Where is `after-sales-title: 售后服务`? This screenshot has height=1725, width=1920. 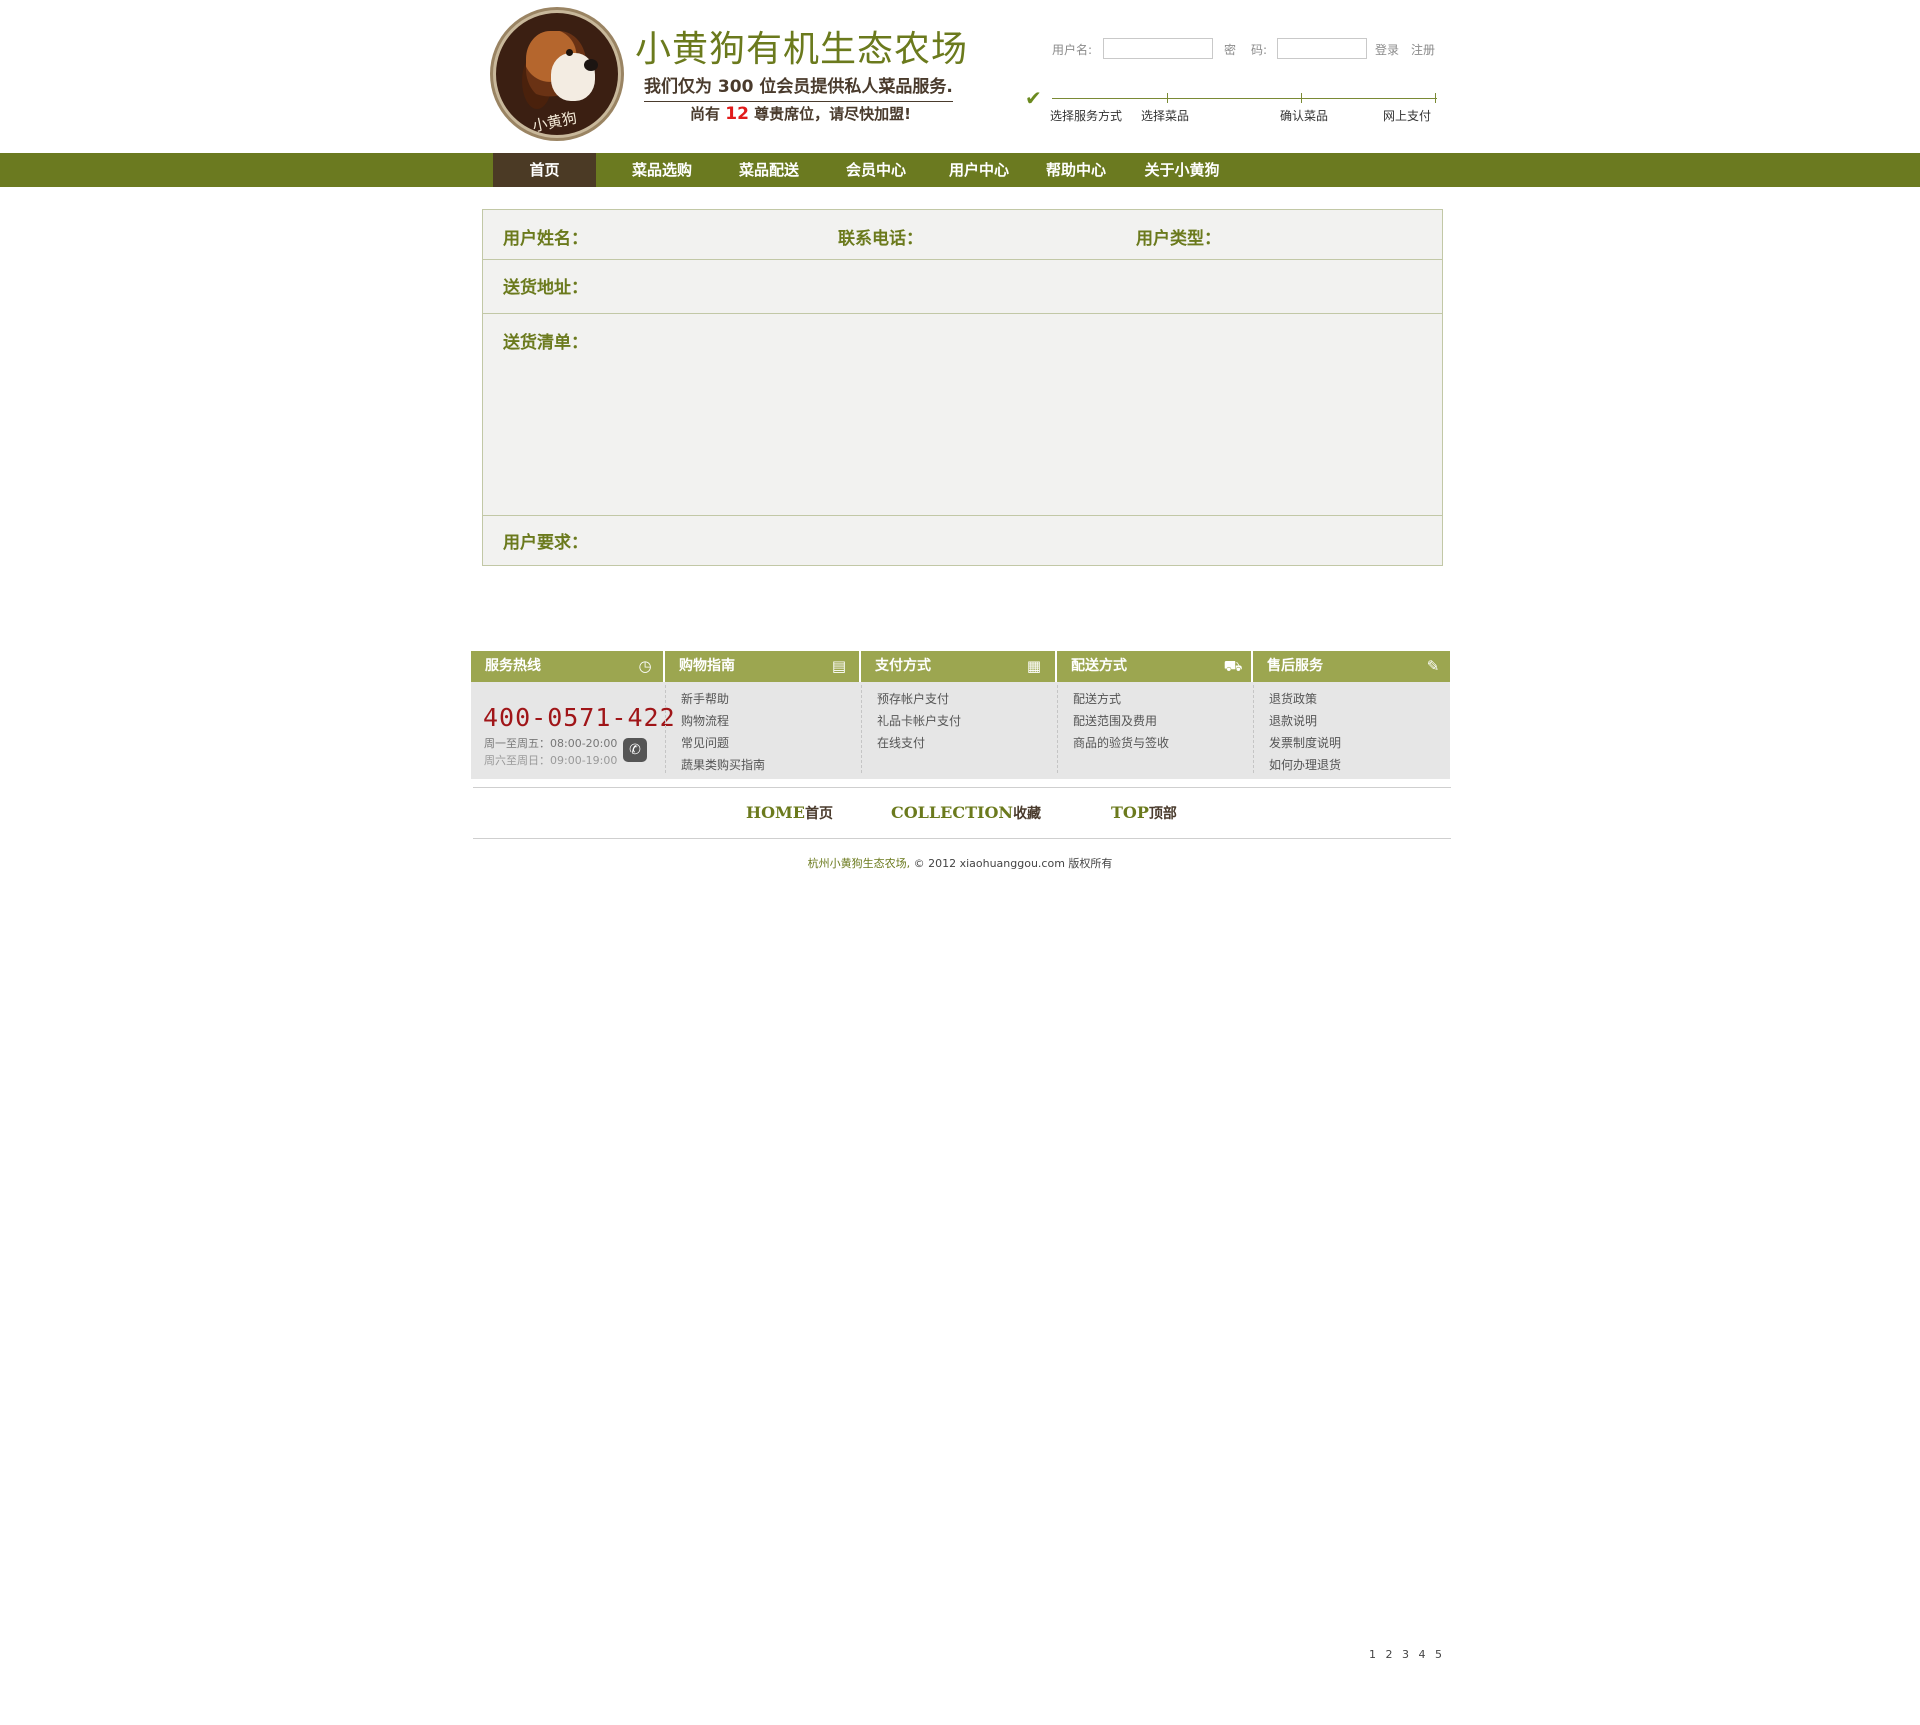
after-sales-title: 售后服务 is located at coordinates (1295, 666).